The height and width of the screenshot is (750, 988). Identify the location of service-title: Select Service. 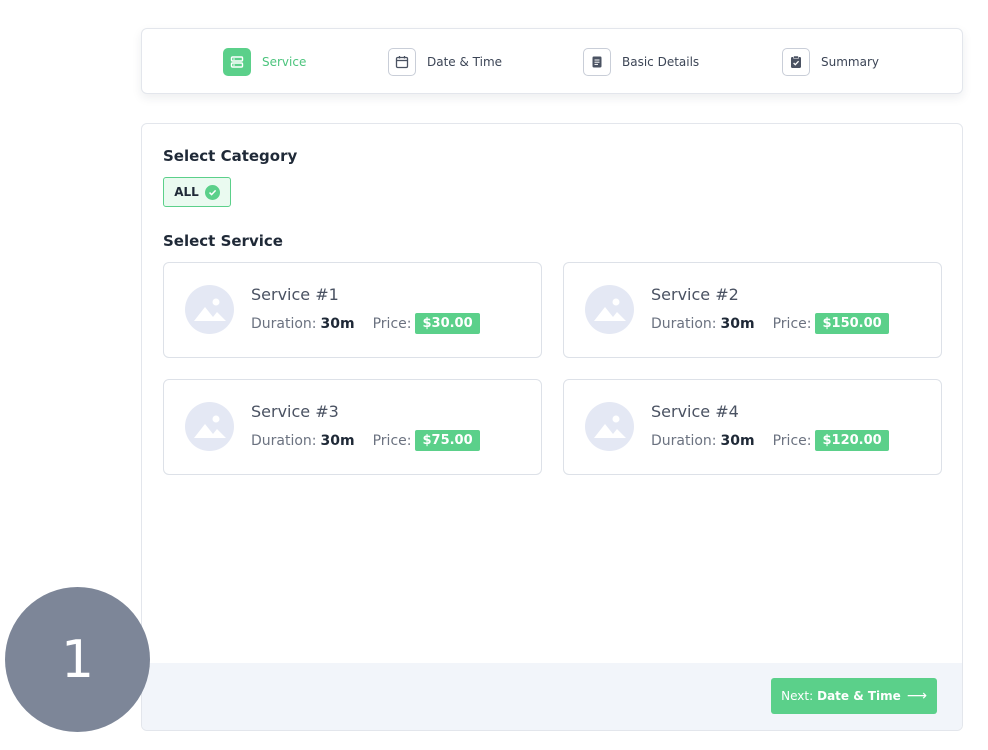
(223, 241).